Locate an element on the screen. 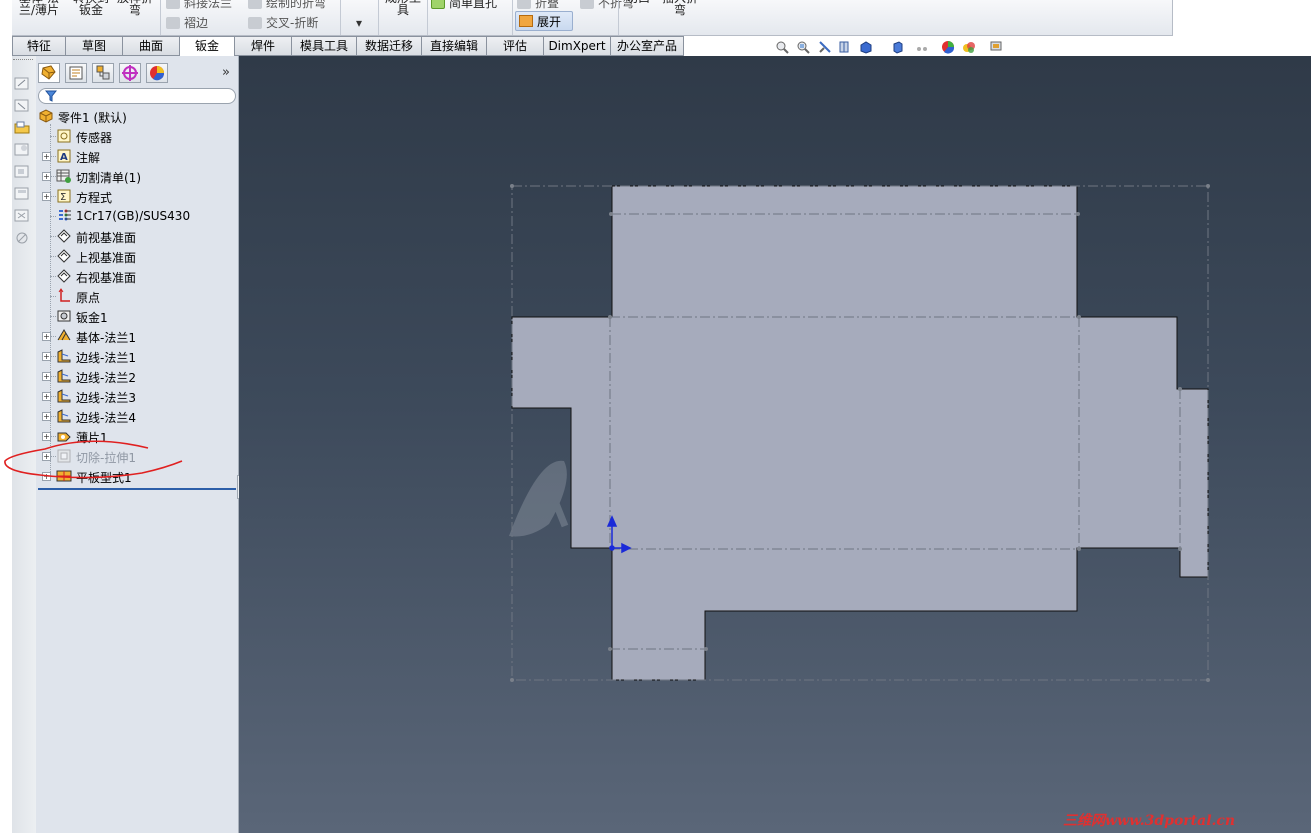 The width and height of the screenshot is (1311, 833). simple-hole-icon is located at coordinates (438, 4).